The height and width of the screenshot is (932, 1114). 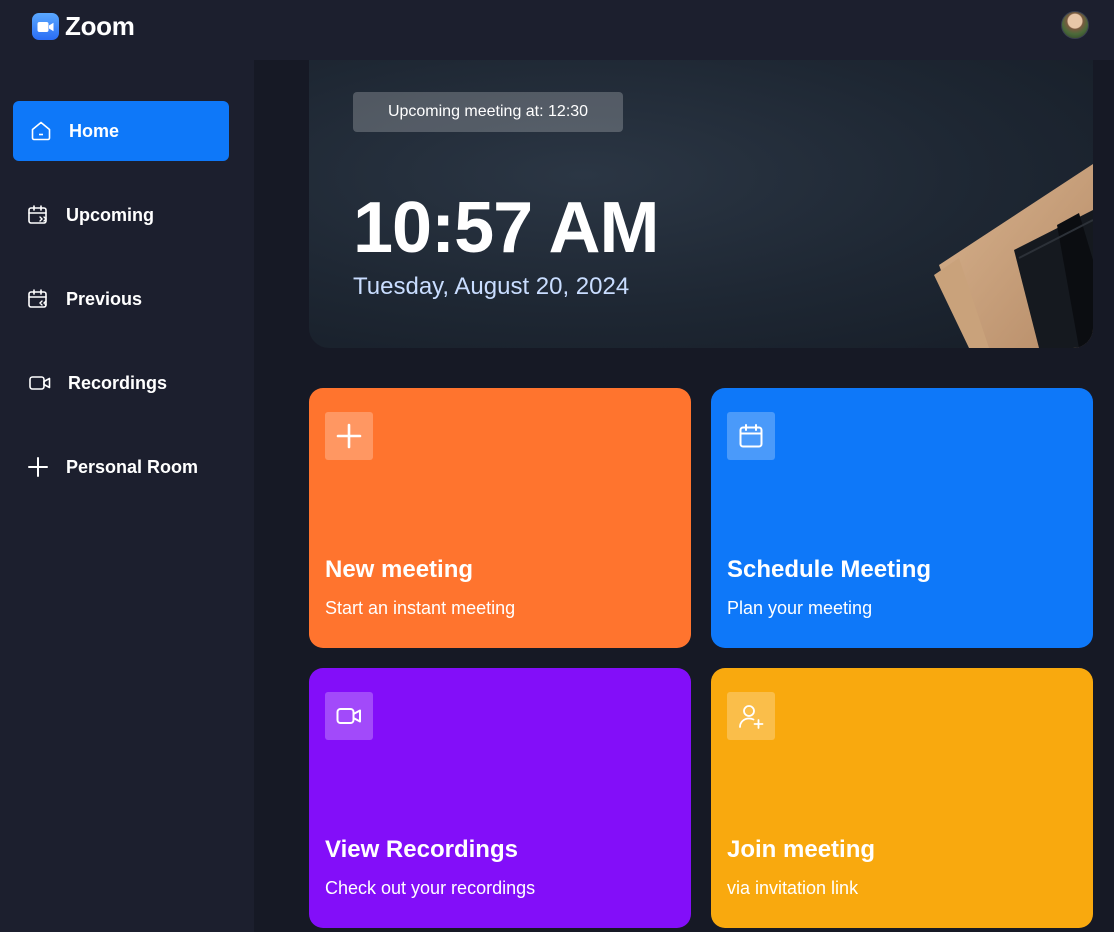 I want to click on sidebar-item-home: Home, so click(x=121, y=131).